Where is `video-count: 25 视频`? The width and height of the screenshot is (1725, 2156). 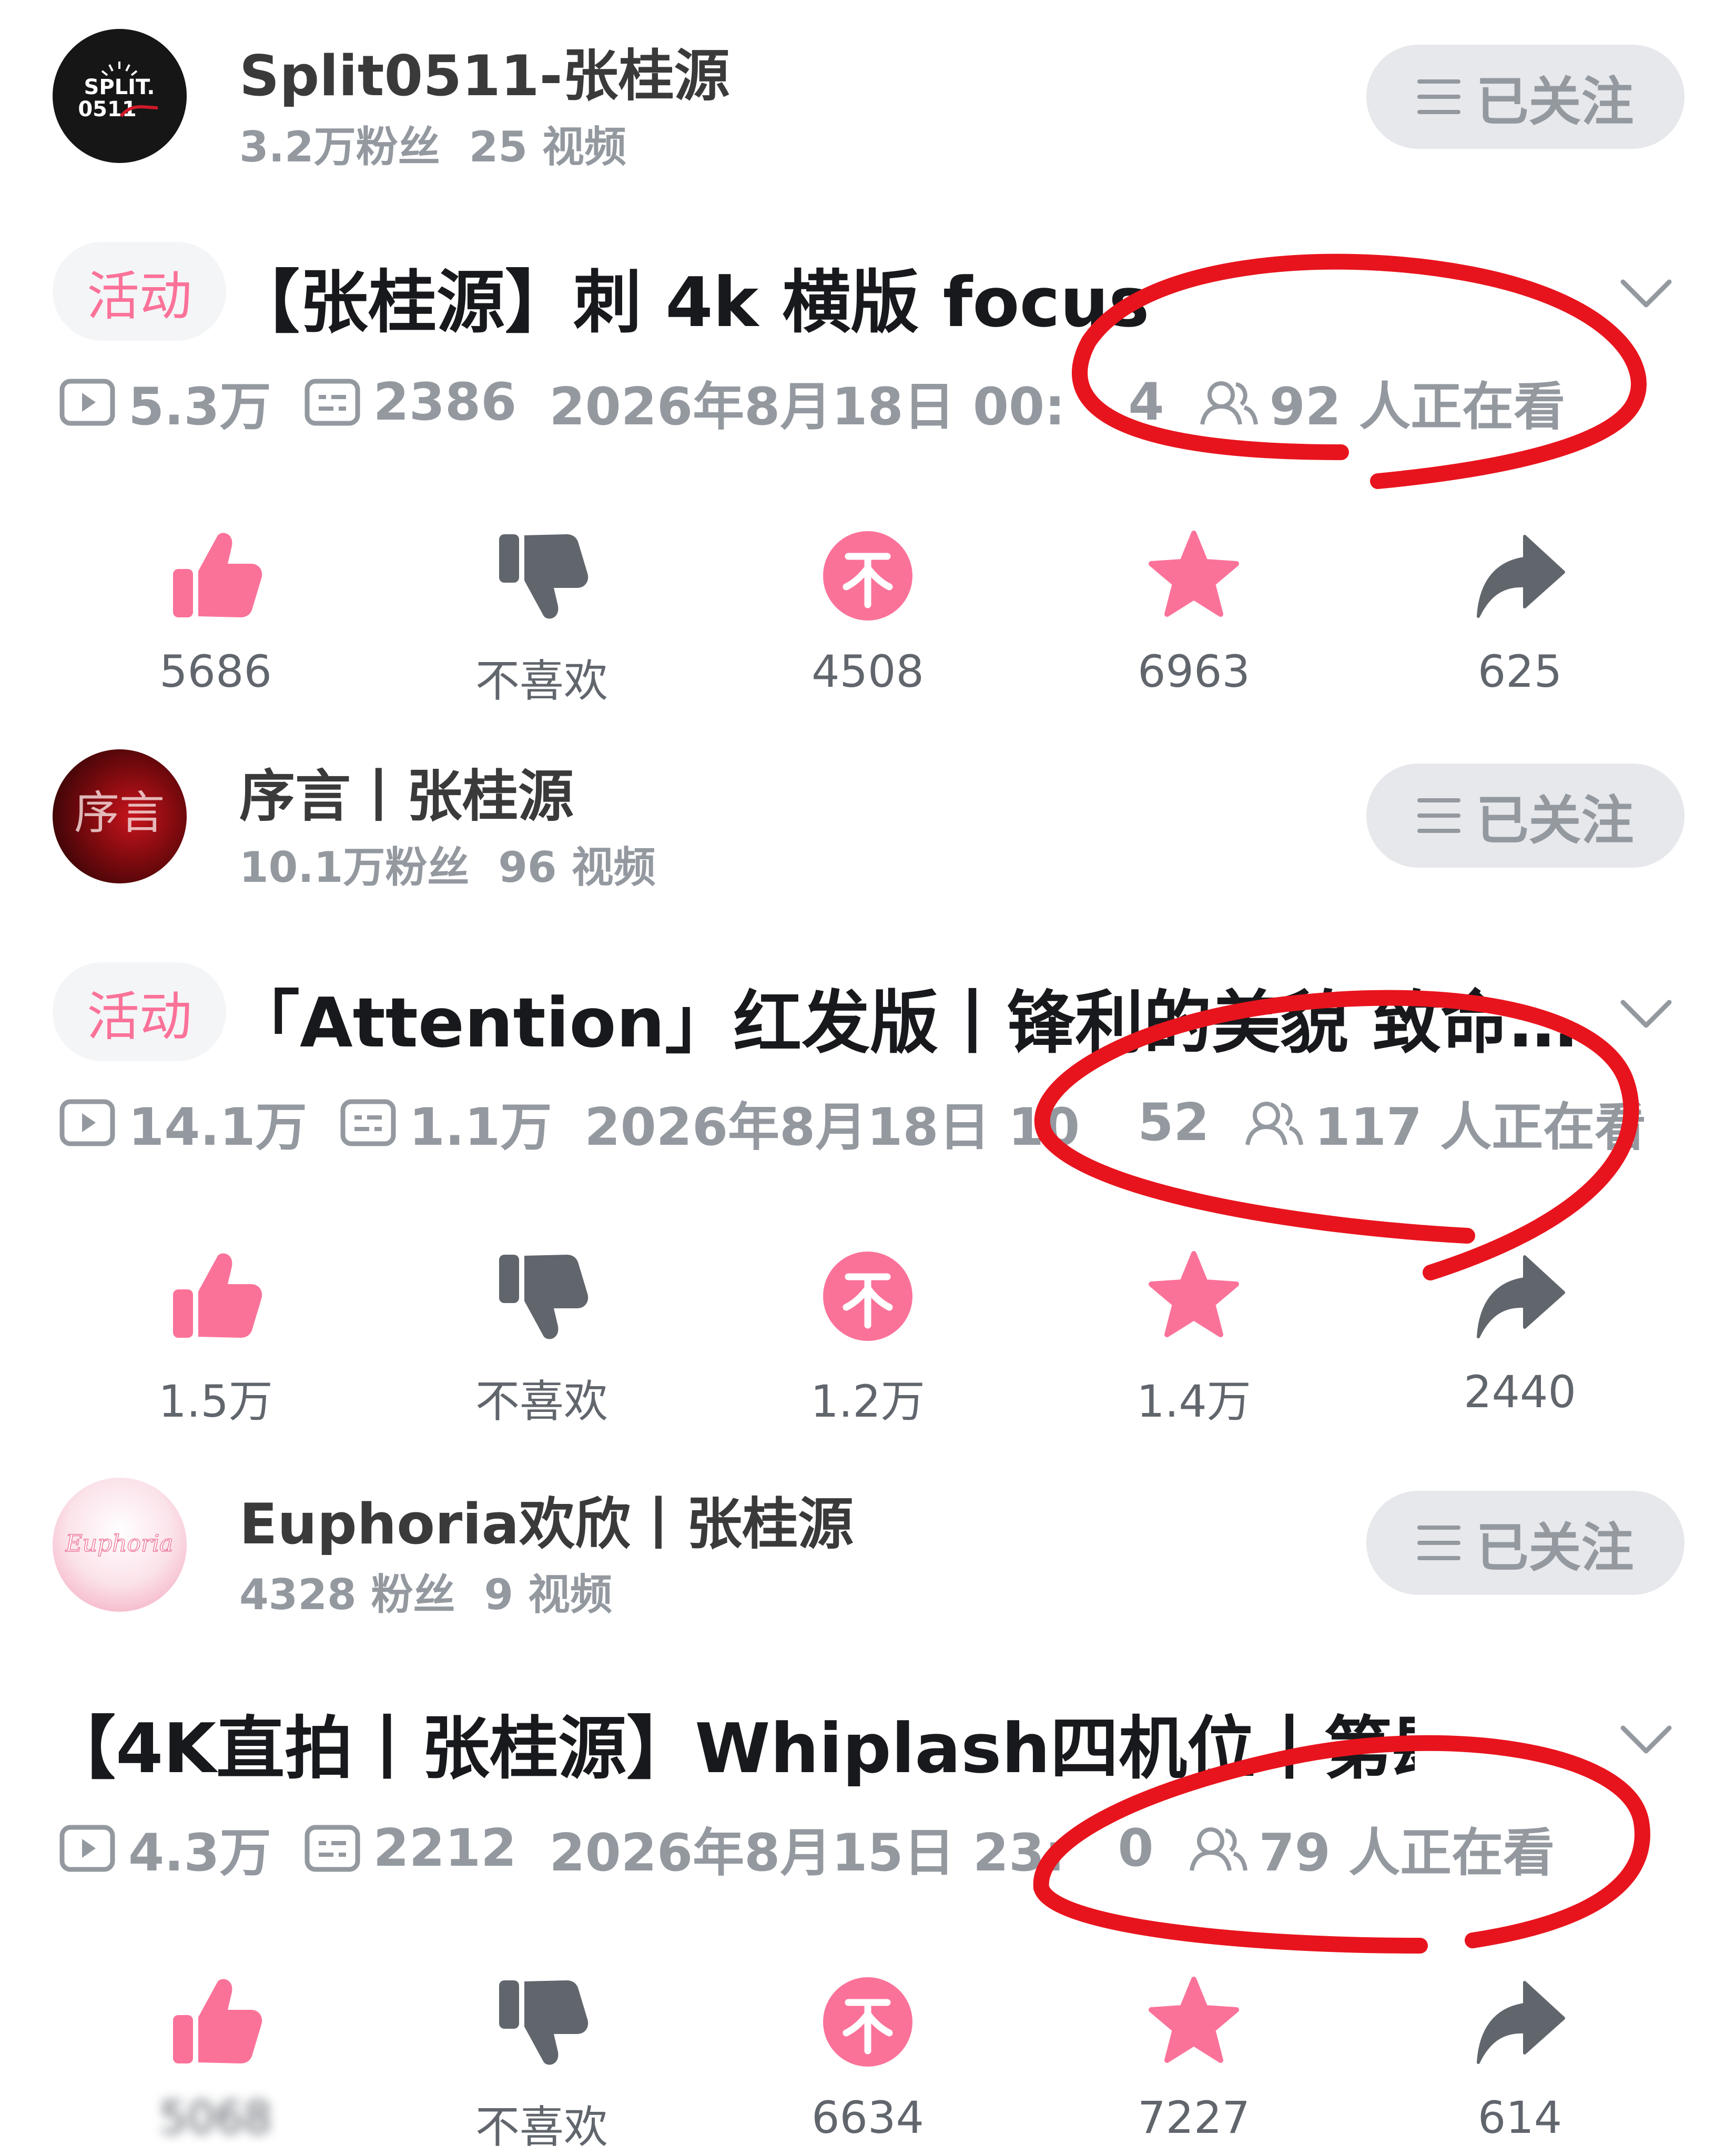
video-count: 25 视频 is located at coordinates (547, 147).